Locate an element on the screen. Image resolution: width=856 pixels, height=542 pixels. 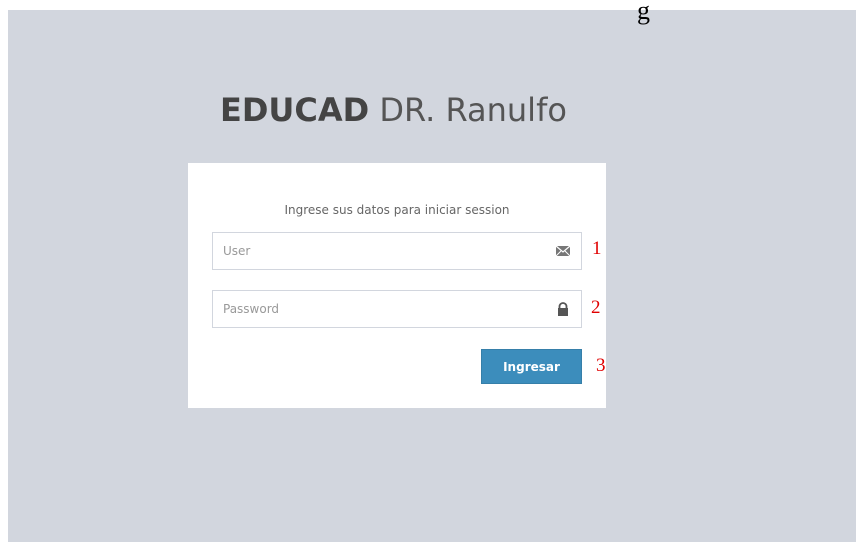
password-field is located at coordinates (397, 309).